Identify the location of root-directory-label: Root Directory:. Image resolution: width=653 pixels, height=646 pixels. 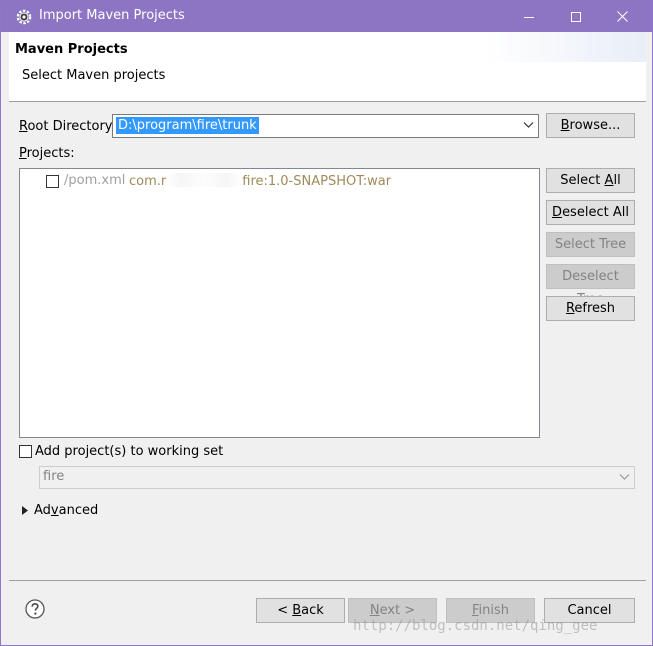
(67, 126).